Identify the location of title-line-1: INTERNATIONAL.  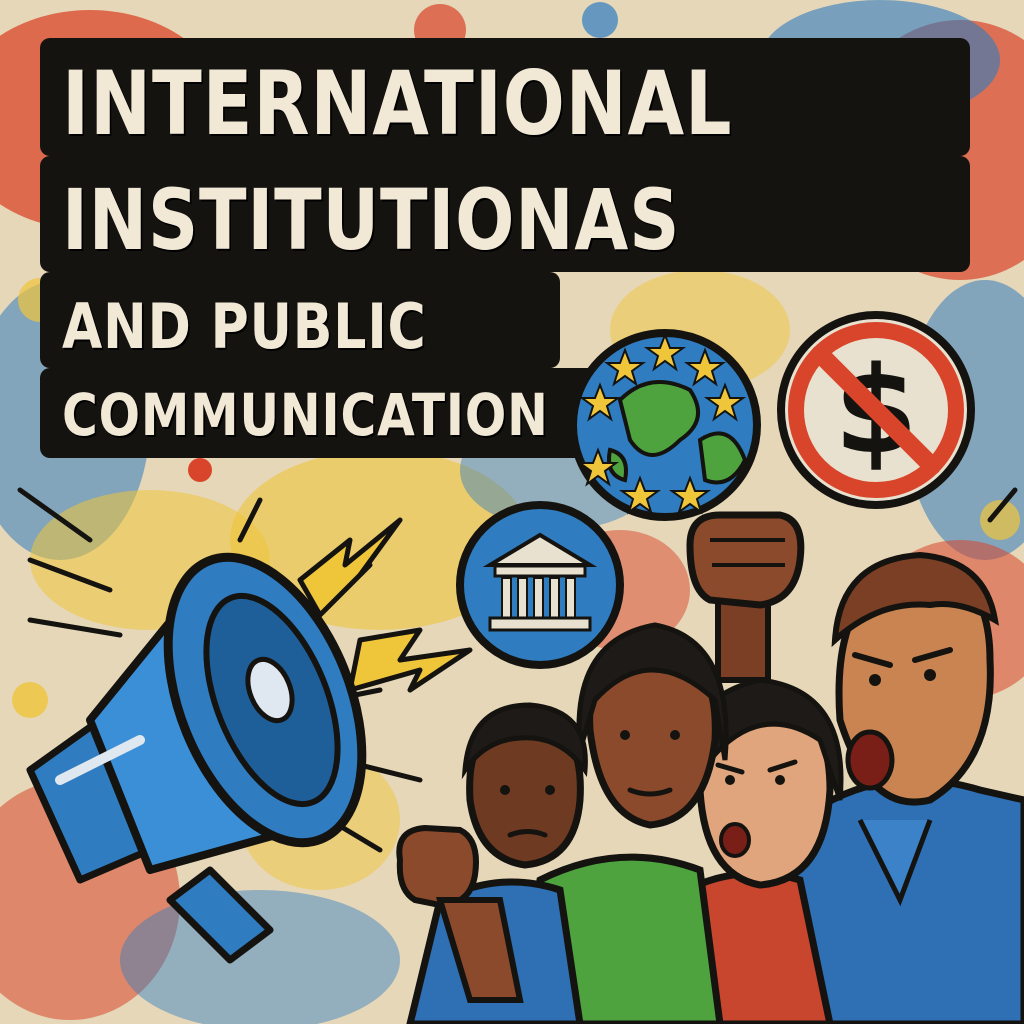
(397, 103).